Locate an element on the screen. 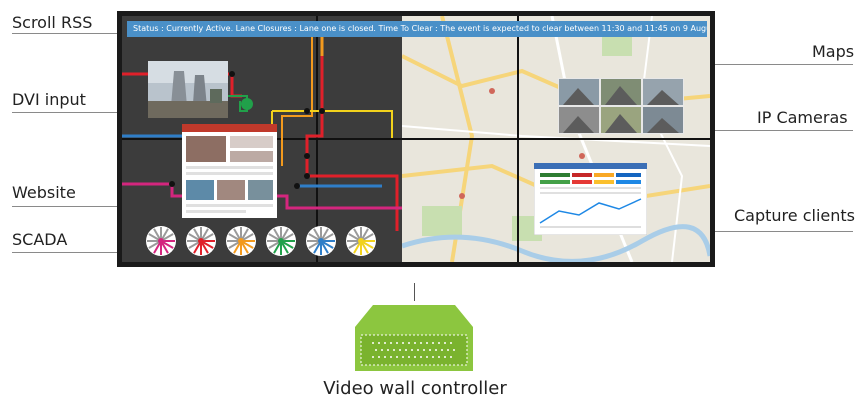  connector-line is located at coordinates (414, 292).